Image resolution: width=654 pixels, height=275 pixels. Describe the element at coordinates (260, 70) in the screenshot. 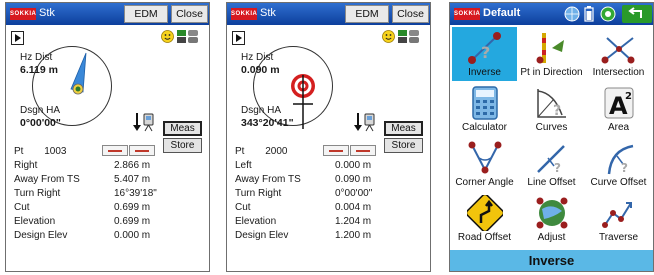

I see `hz-dist-value: 0.090 m` at that location.